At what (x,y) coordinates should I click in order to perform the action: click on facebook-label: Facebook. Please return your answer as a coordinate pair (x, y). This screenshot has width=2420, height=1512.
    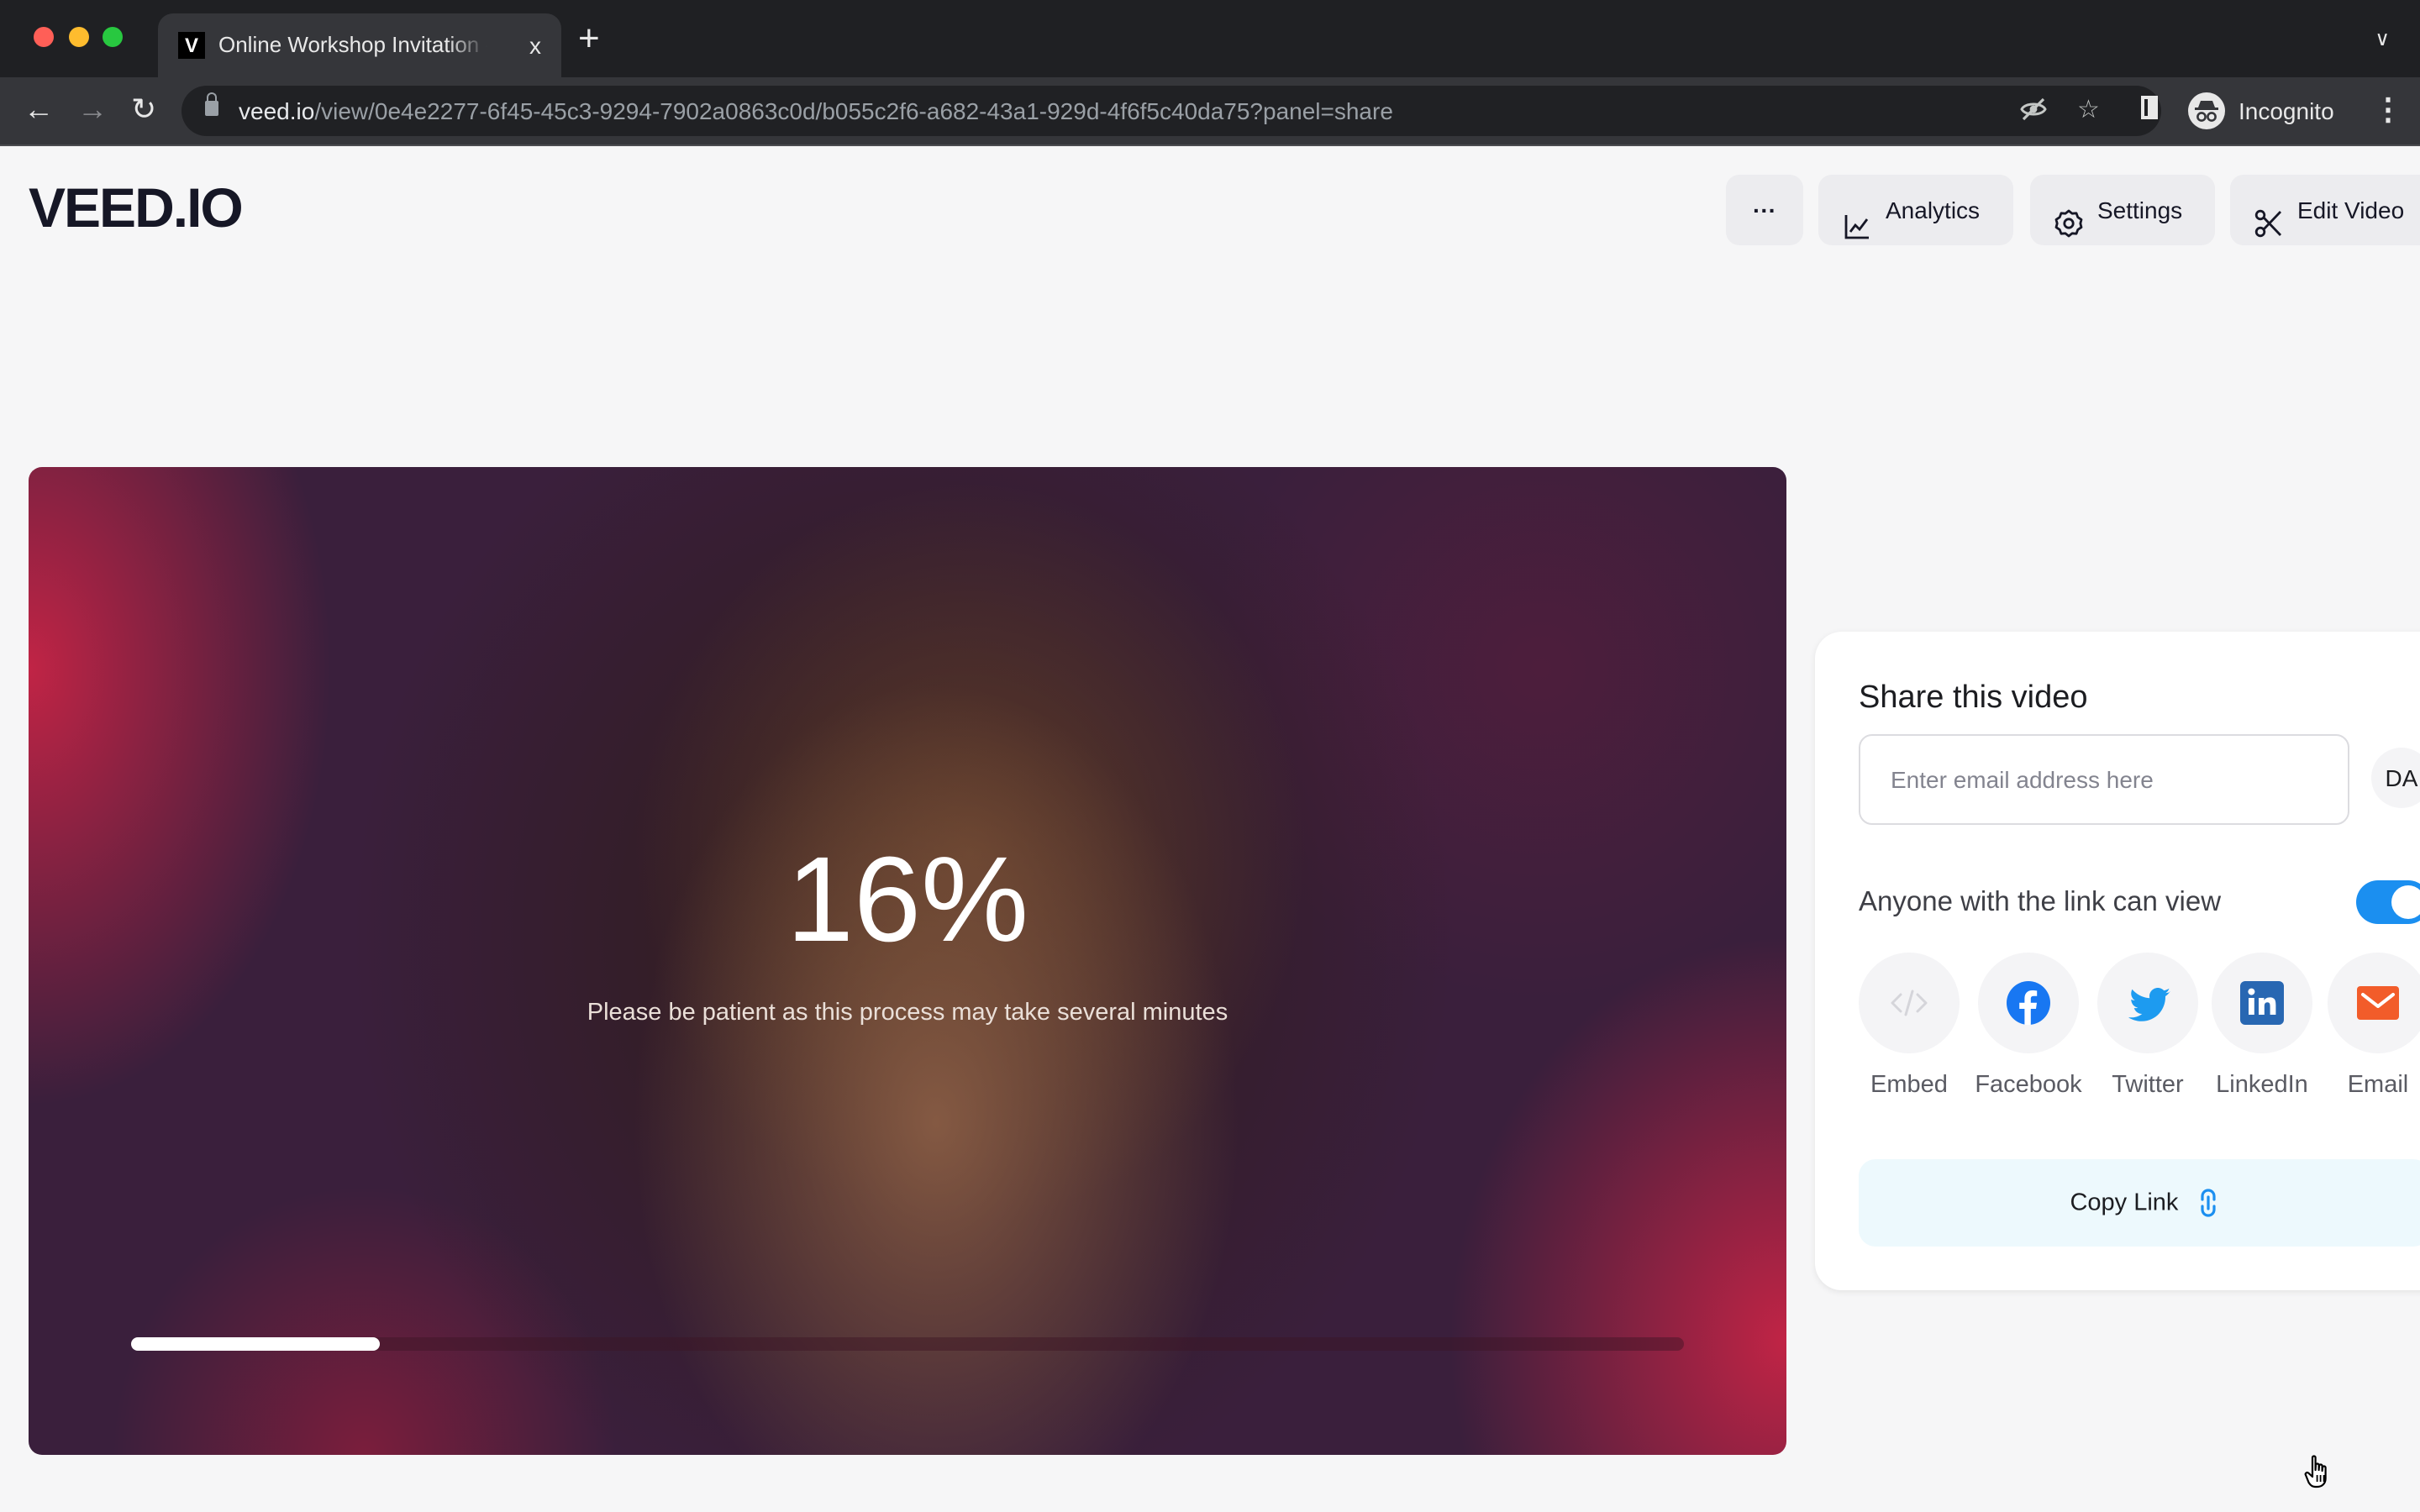
    Looking at the image, I should click on (2029, 1085).